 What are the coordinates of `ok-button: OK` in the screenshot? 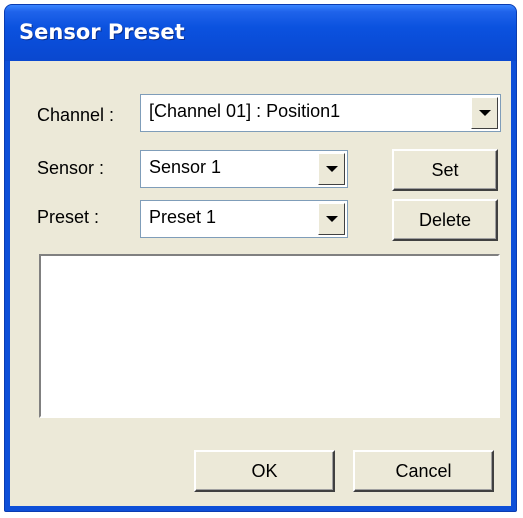 It's located at (264, 471).